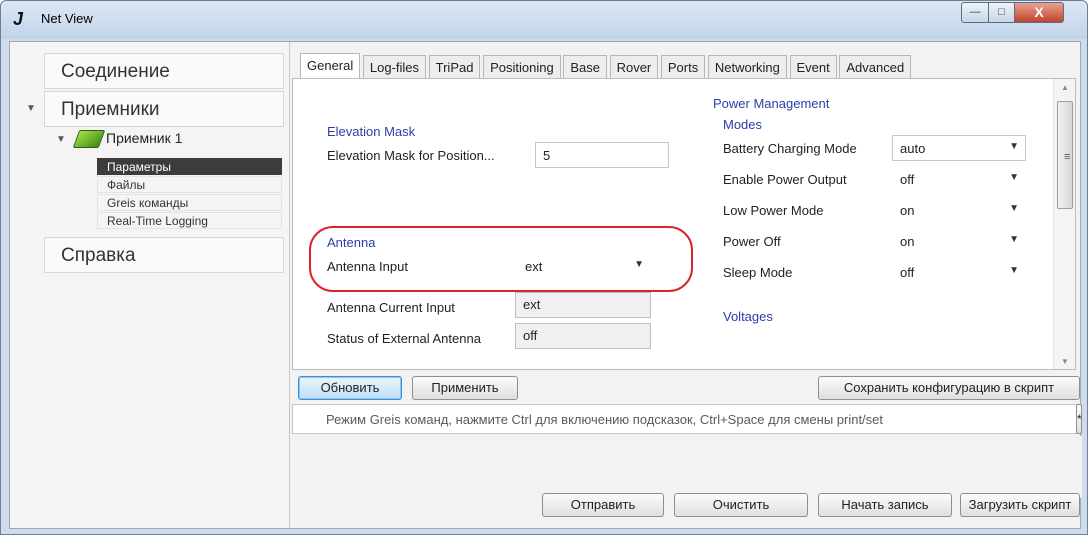 This screenshot has height=535, width=1088. I want to click on antenna-input-value: ext, so click(534, 266).